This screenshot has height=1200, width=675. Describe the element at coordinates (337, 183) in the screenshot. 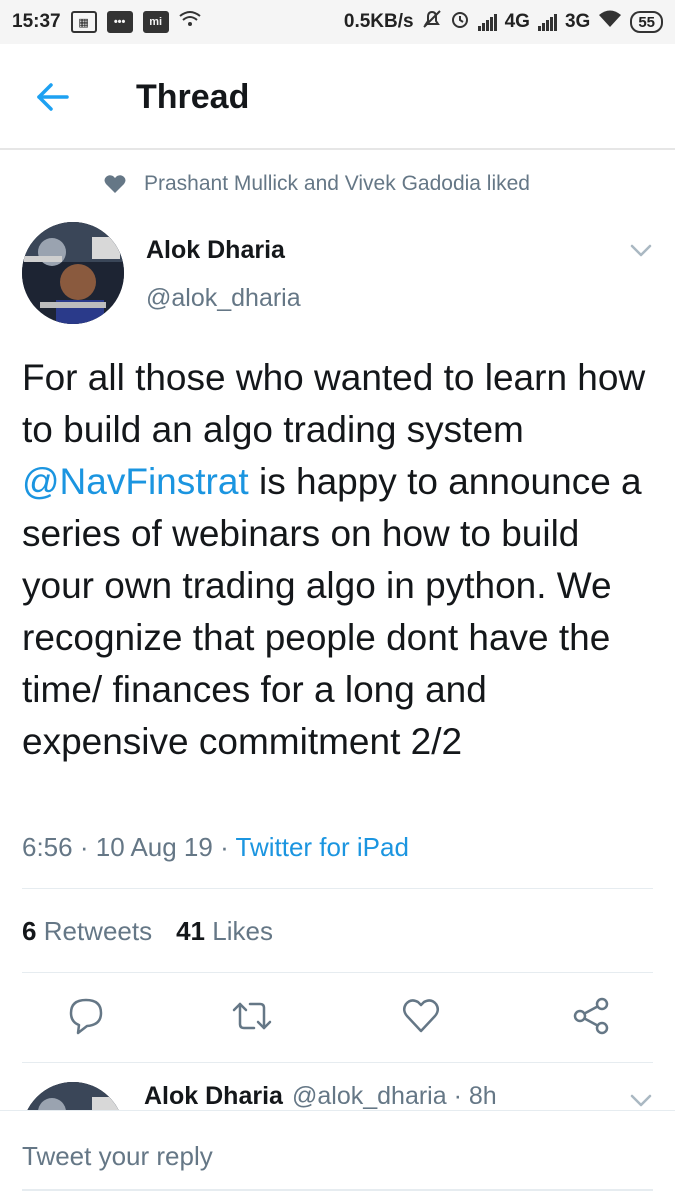

I see `social-context-text: Prashant Mullick and Vivek Gadodia liked` at that location.